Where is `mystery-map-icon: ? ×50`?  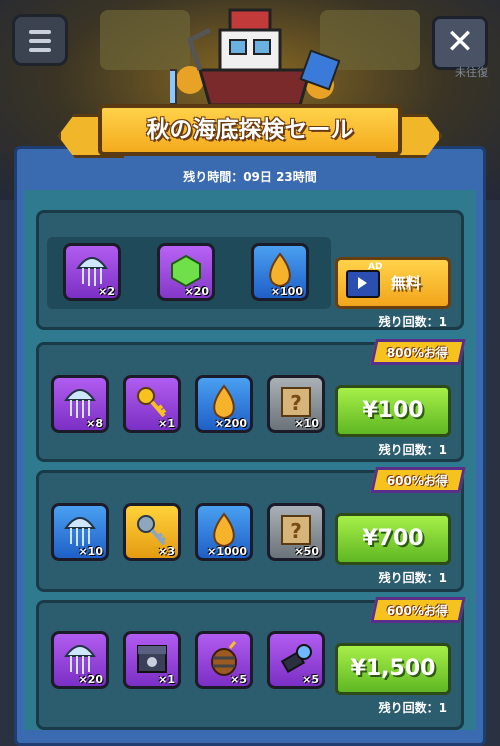 mystery-map-icon: ? ×50 is located at coordinates (296, 532).